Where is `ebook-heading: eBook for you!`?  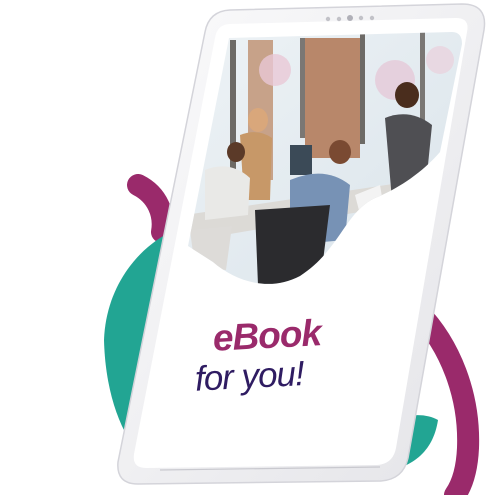
ebook-heading: eBook for you! is located at coordinates (262, 355).